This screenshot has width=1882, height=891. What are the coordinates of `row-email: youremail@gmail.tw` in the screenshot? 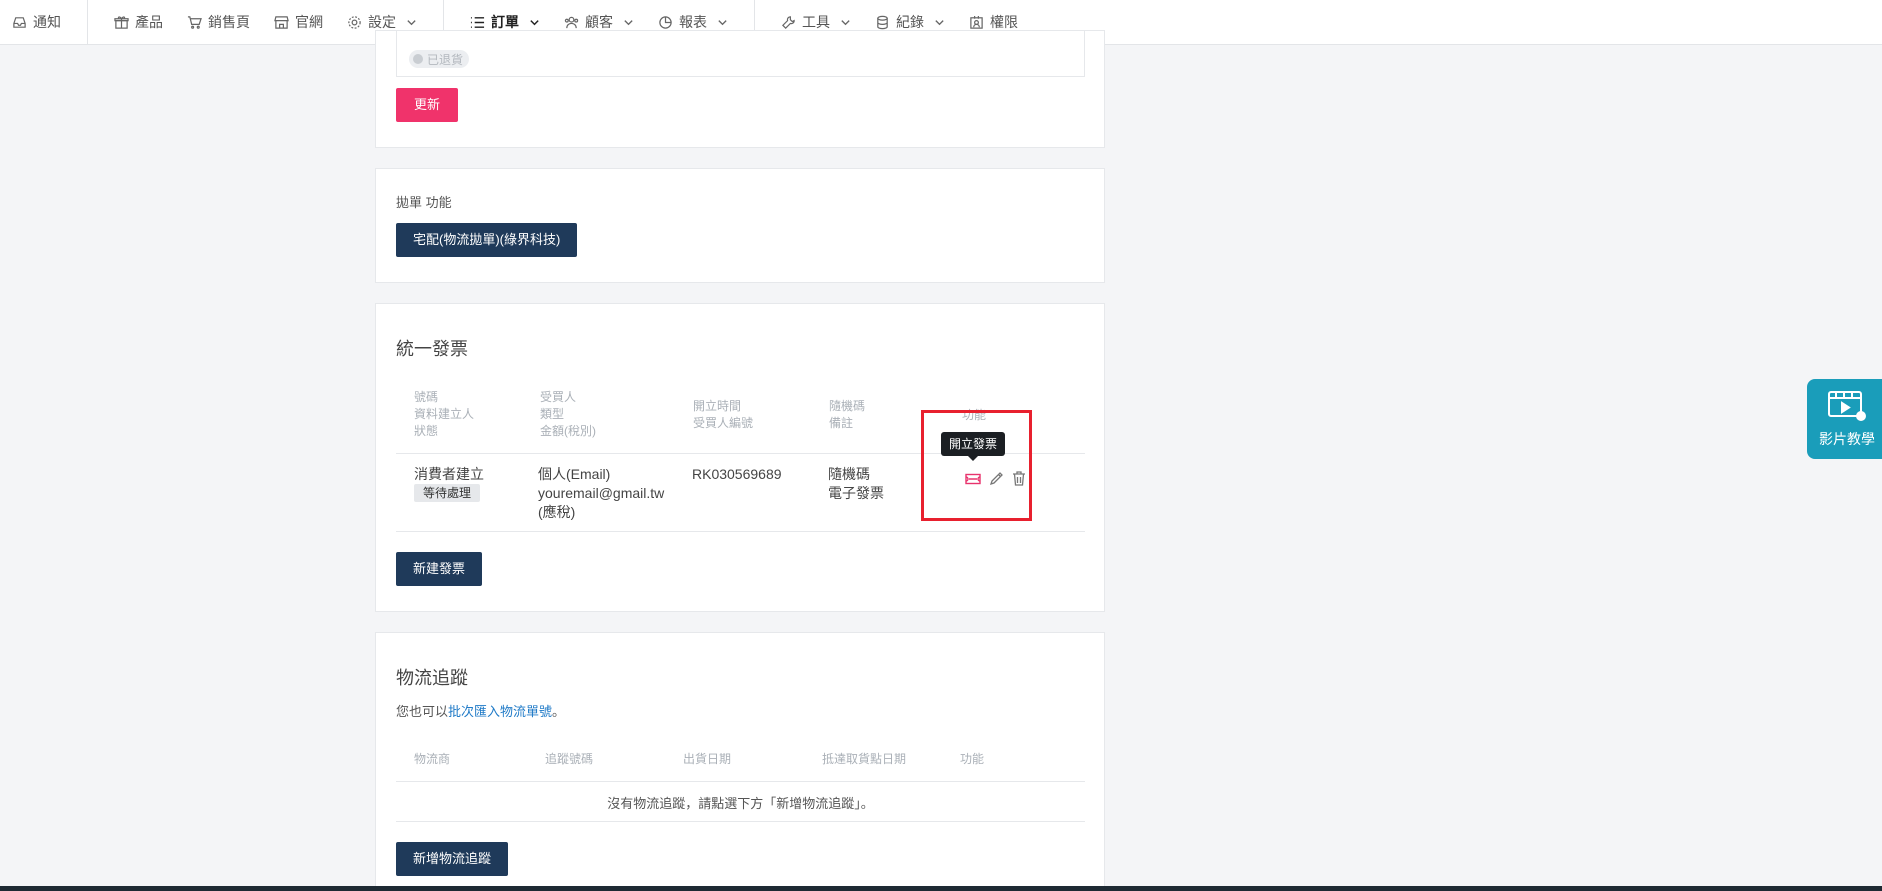 It's located at (601, 493).